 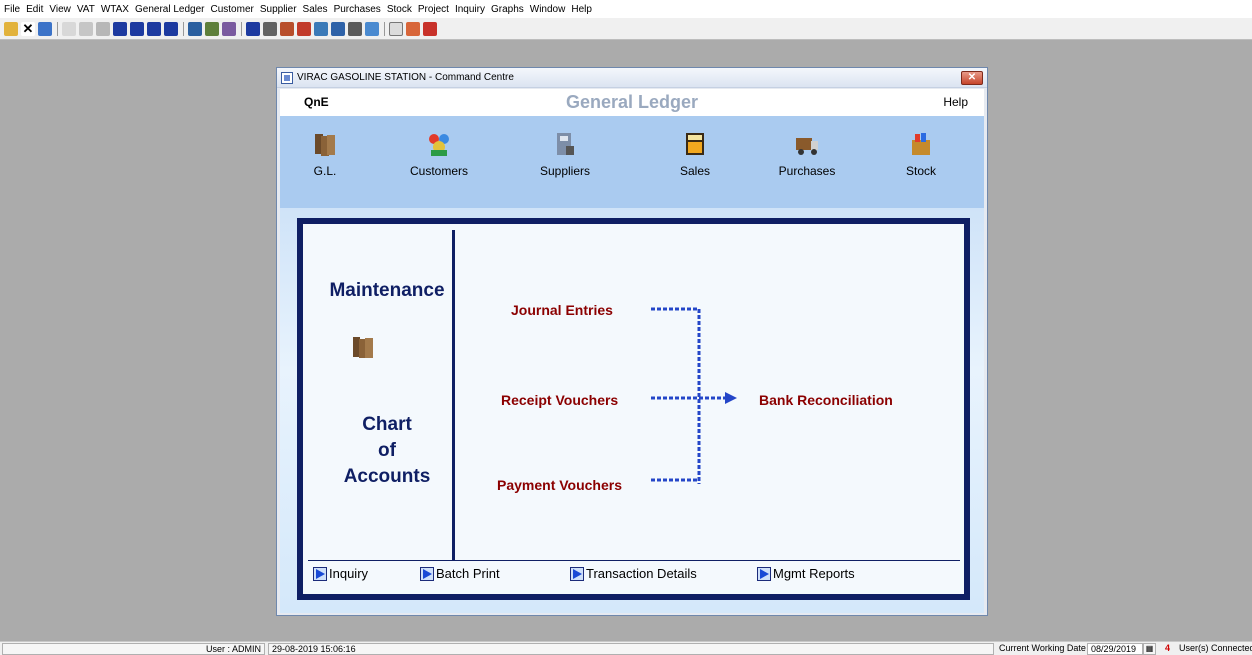 What do you see at coordinates (694, 395) in the screenshot?
I see `workflow-connector` at bounding box center [694, 395].